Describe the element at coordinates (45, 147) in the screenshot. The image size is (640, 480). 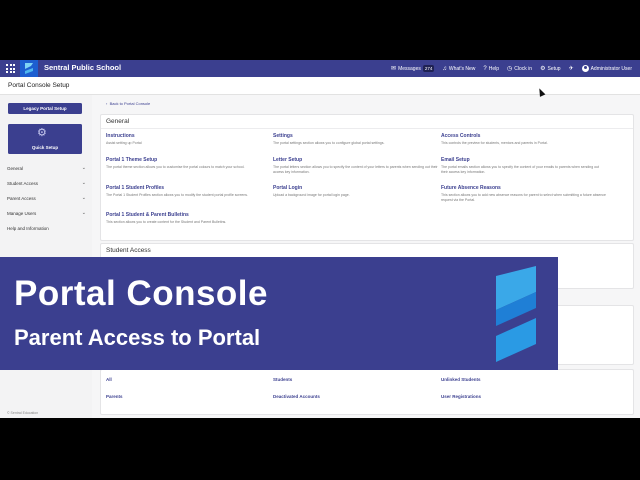
I see `quick-setup-label: Quick Setup` at that location.